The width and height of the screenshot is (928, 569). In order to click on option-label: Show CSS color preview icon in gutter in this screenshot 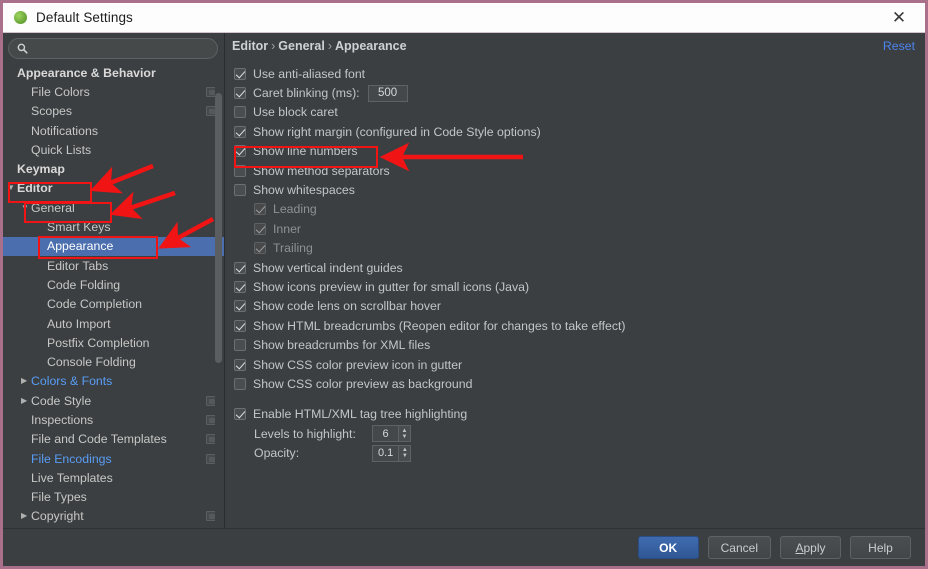, I will do `click(358, 364)`.